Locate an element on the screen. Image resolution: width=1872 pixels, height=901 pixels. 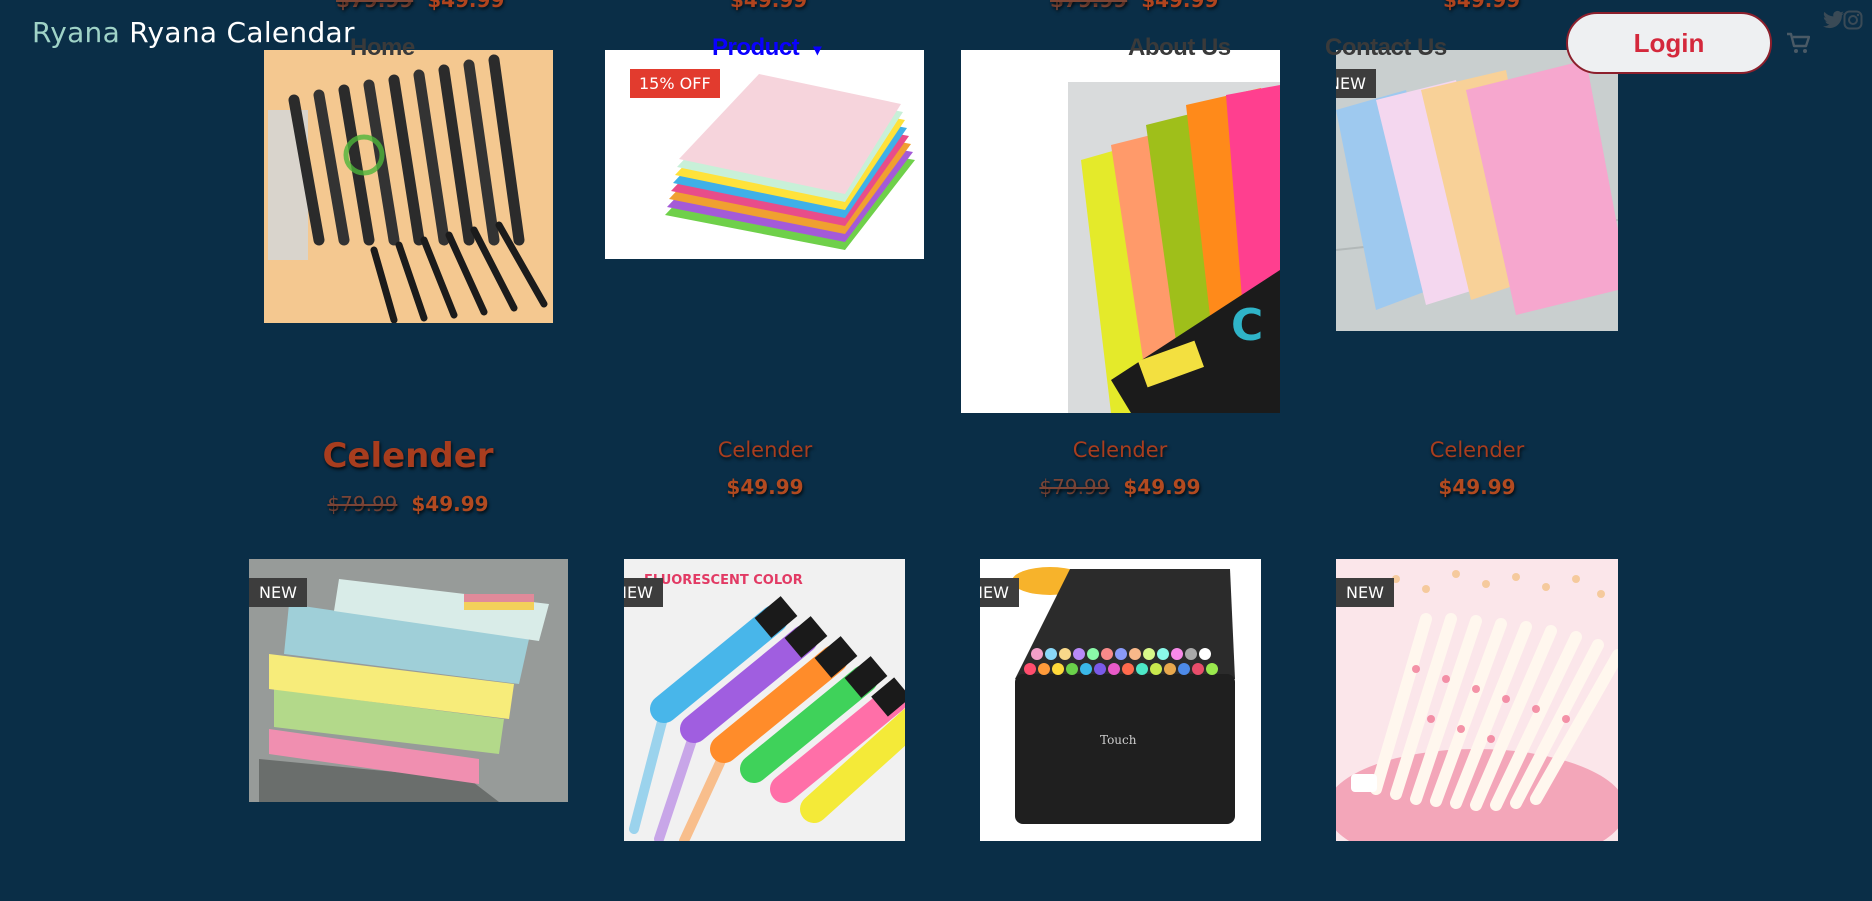
nav-product-label: Product is located at coordinates (756, 47).